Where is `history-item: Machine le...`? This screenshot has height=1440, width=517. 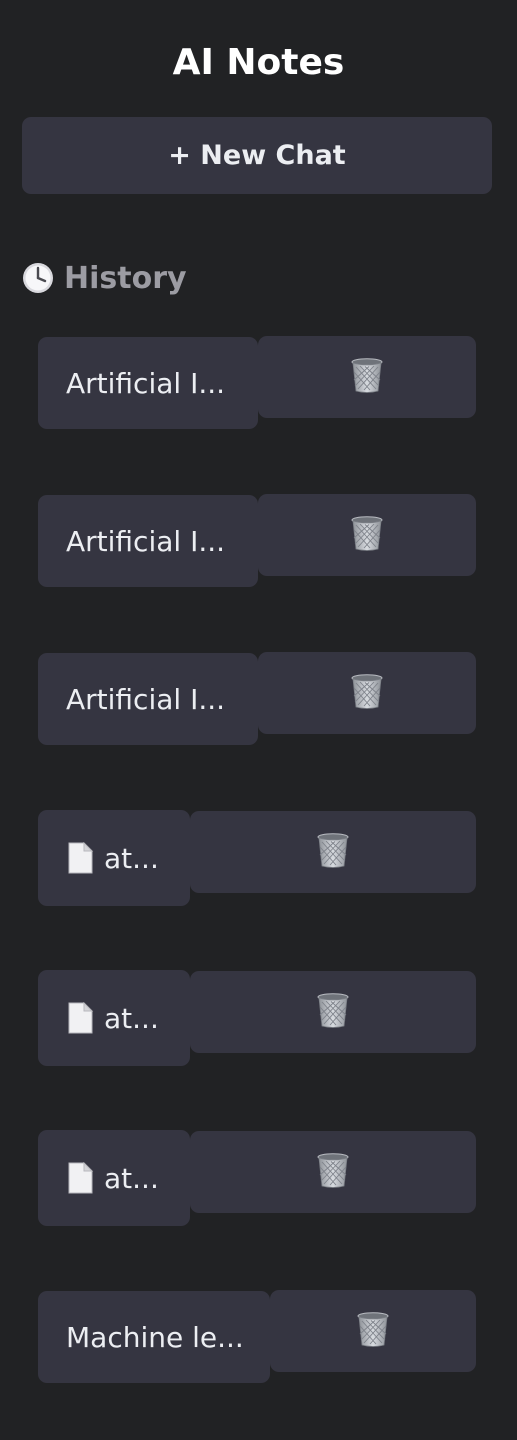
history-item: Machine le... is located at coordinates (154, 1337).